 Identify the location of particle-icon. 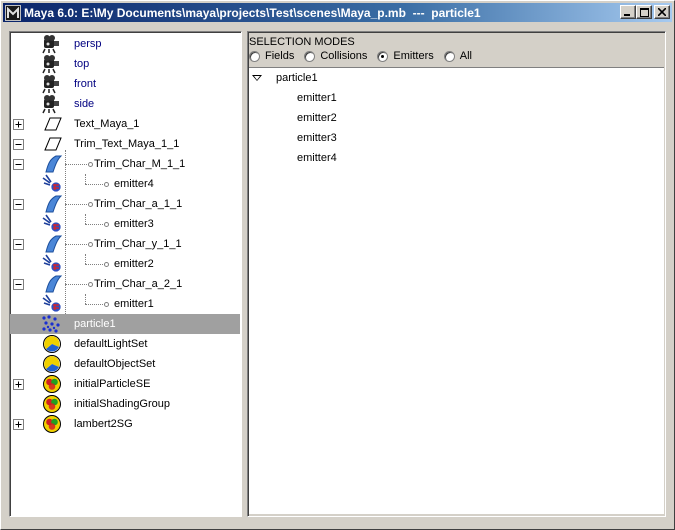
(51, 324).